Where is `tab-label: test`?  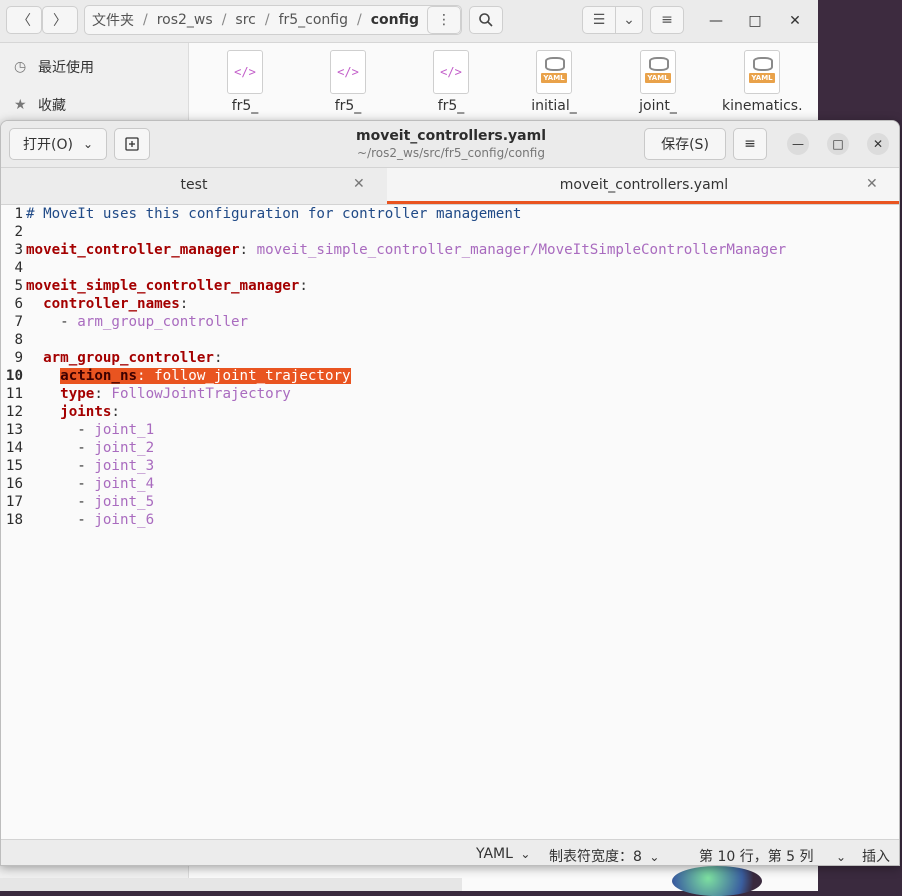 tab-label: test is located at coordinates (194, 185).